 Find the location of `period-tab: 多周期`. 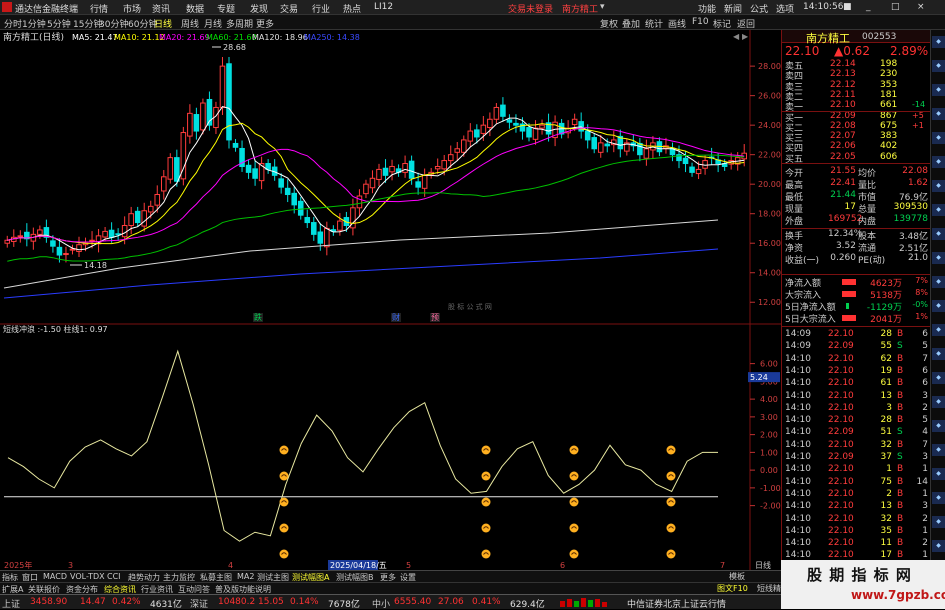

period-tab: 多周期 is located at coordinates (239, 23).